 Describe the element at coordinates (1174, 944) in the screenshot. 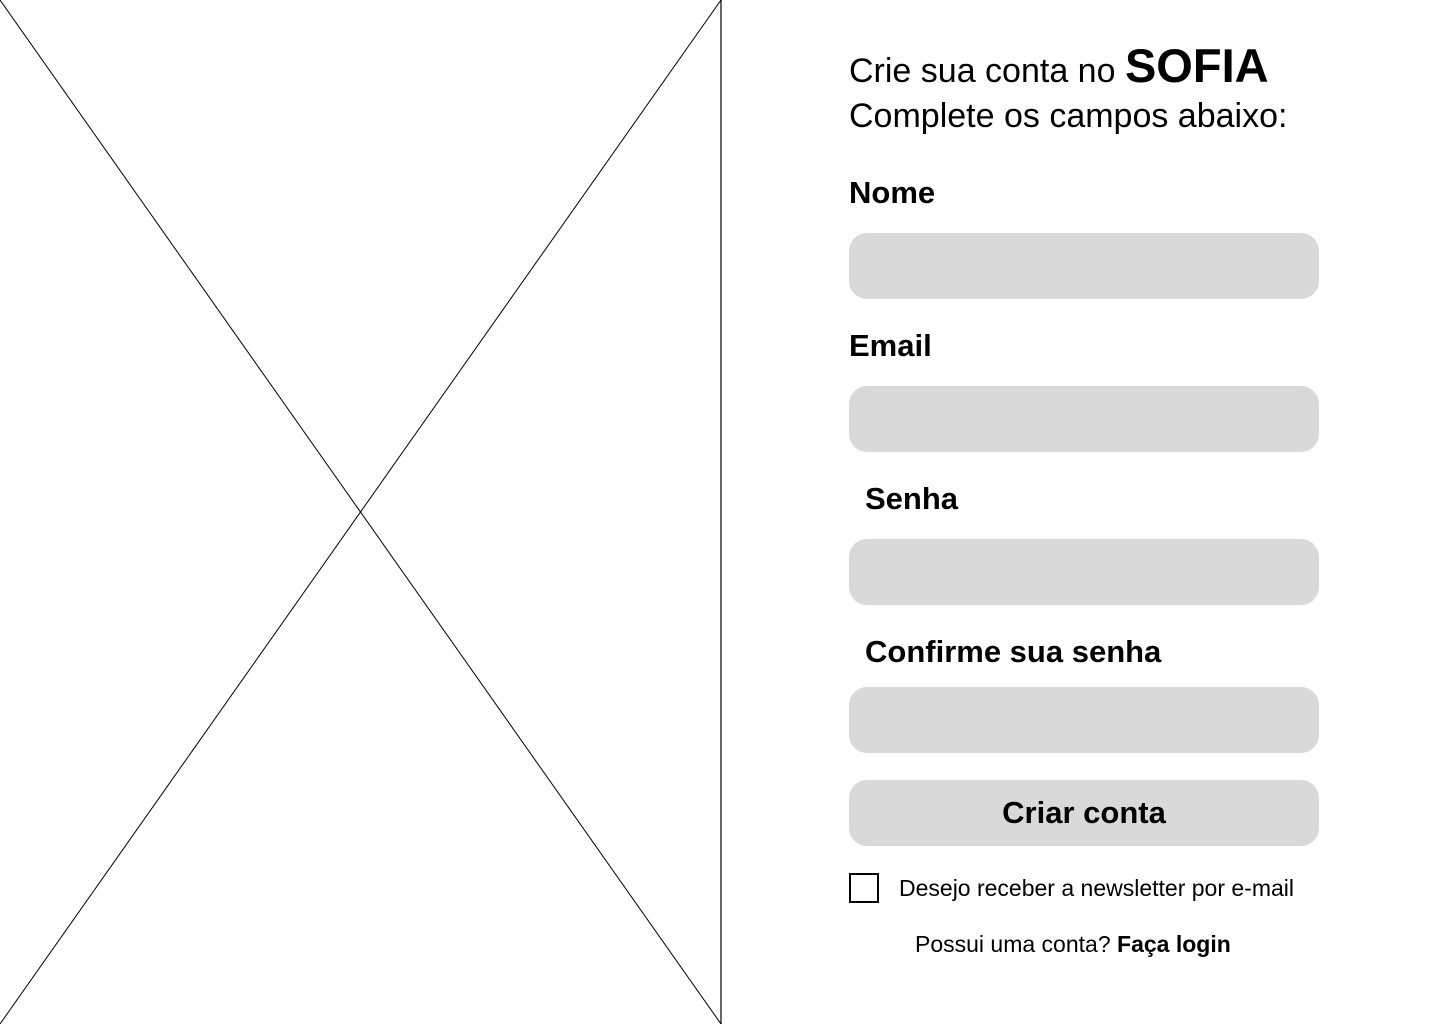

I see `login-link: Faça login` at that location.